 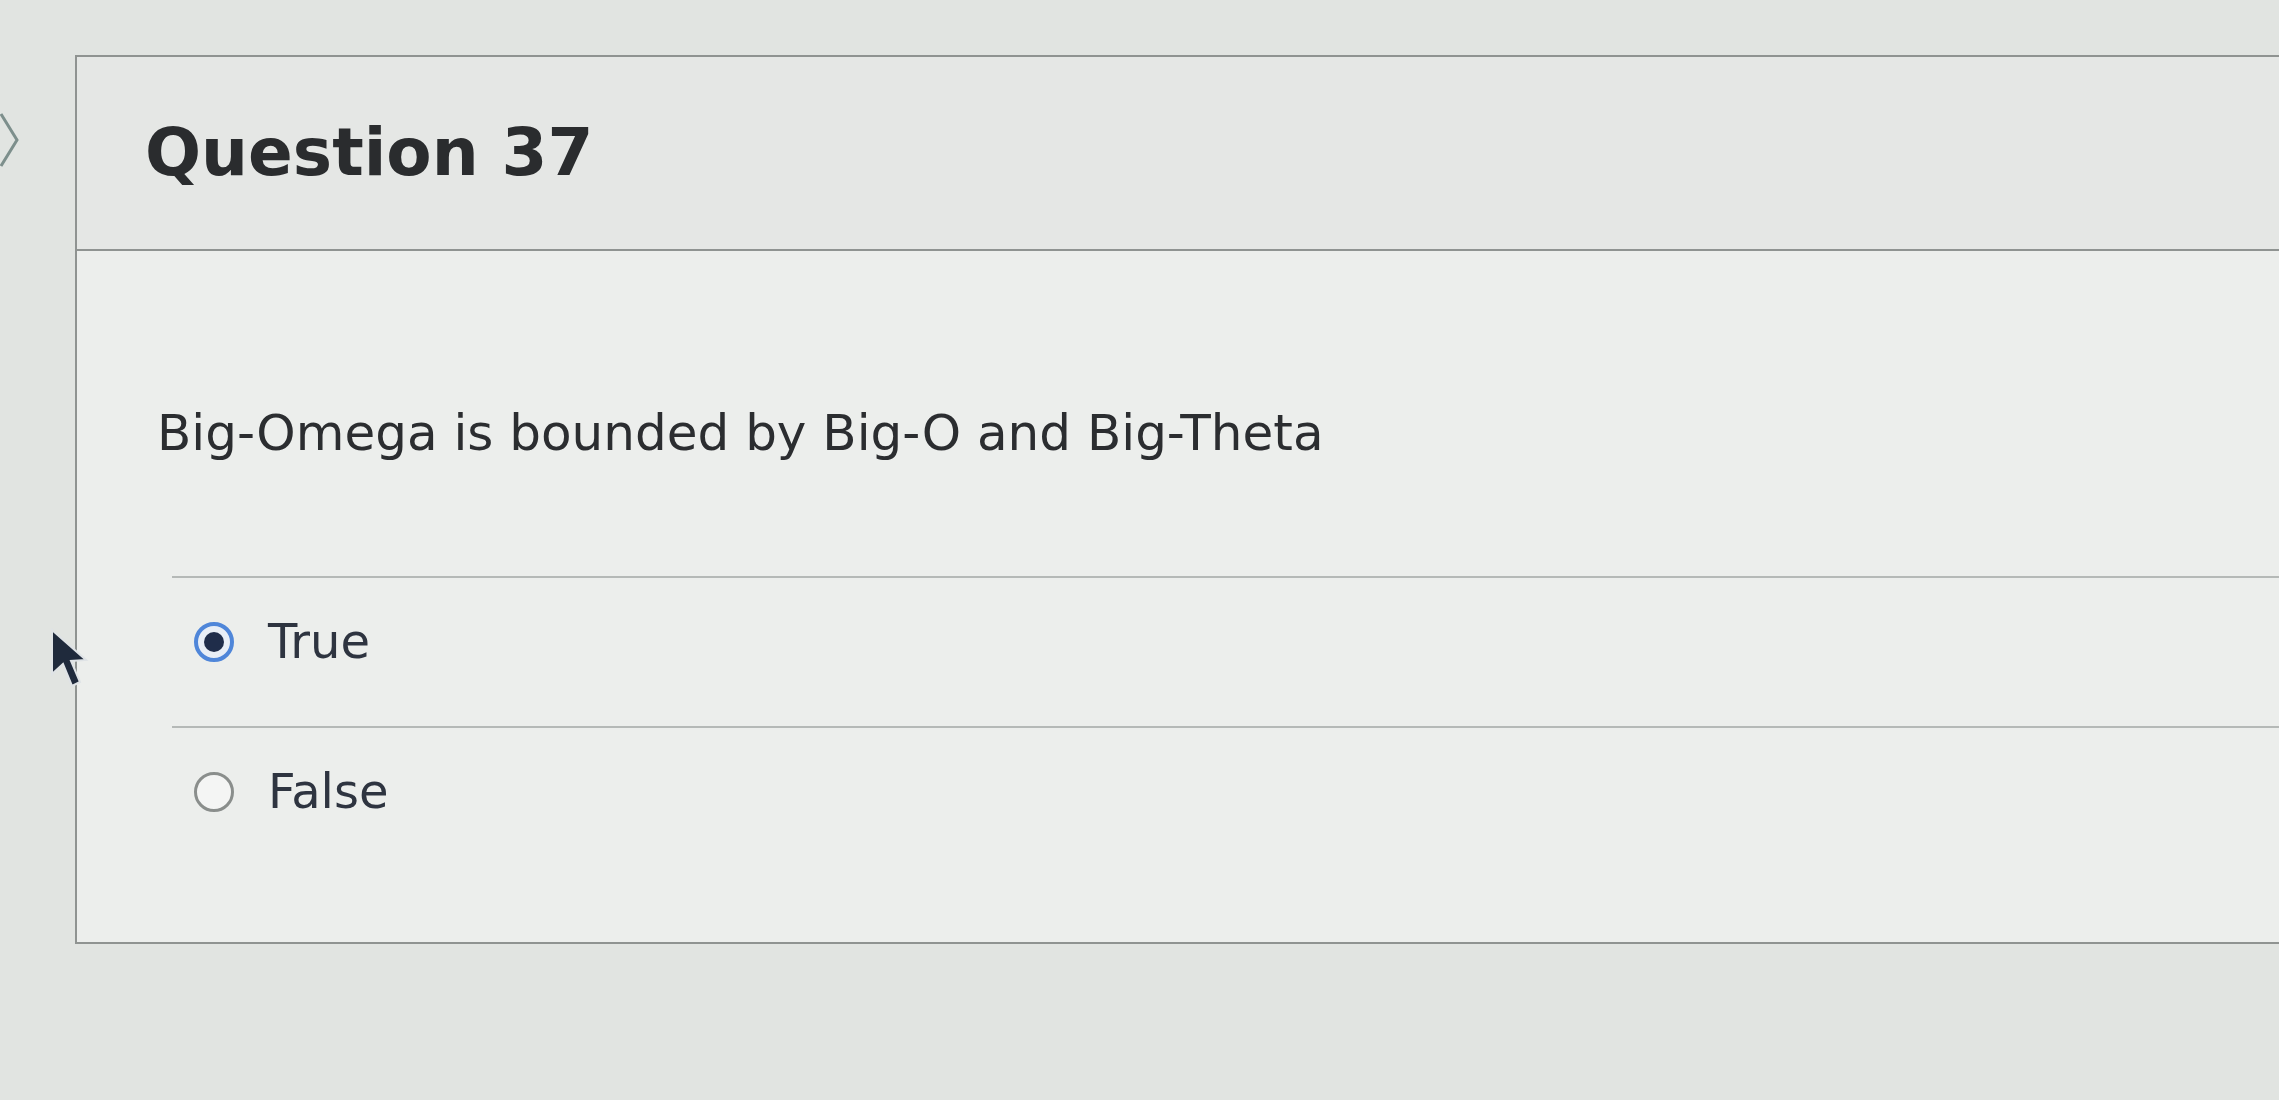 What do you see at coordinates (369, 153) in the screenshot?
I see `question-title: Question 37` at bounding box center [369, 153].